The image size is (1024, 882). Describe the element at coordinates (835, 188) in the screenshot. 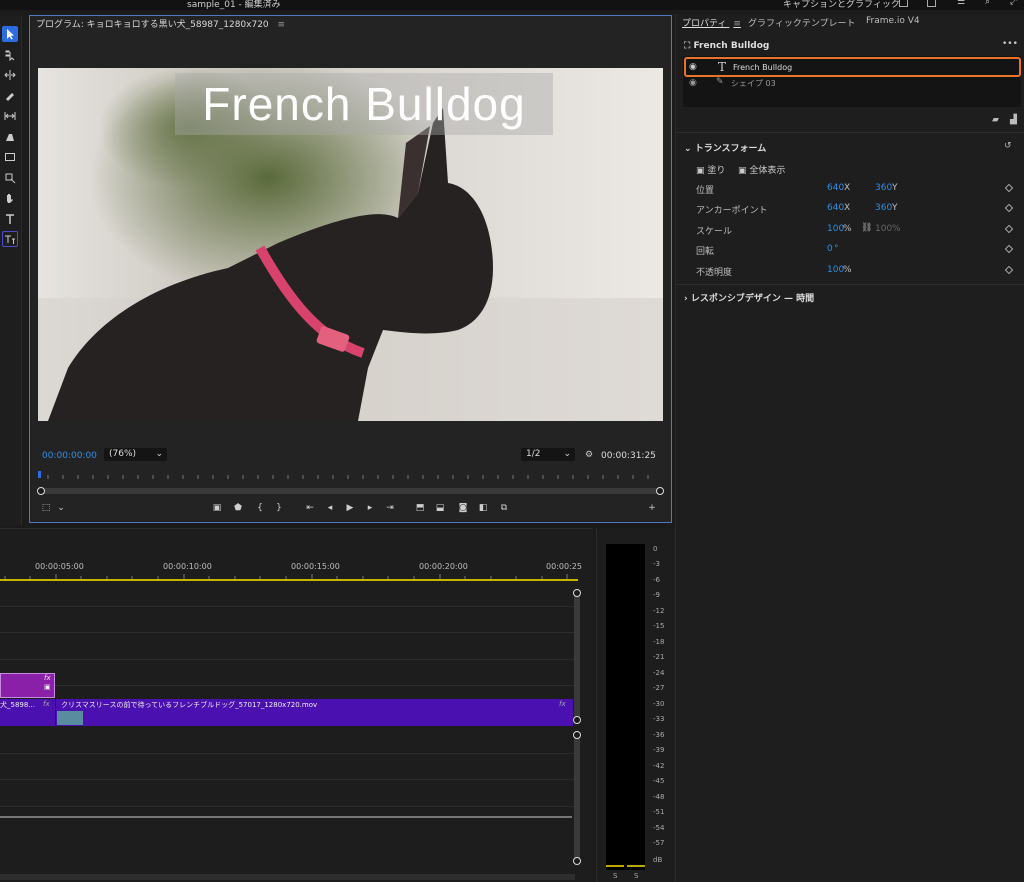

I see `position-x-value: 640` at that location.